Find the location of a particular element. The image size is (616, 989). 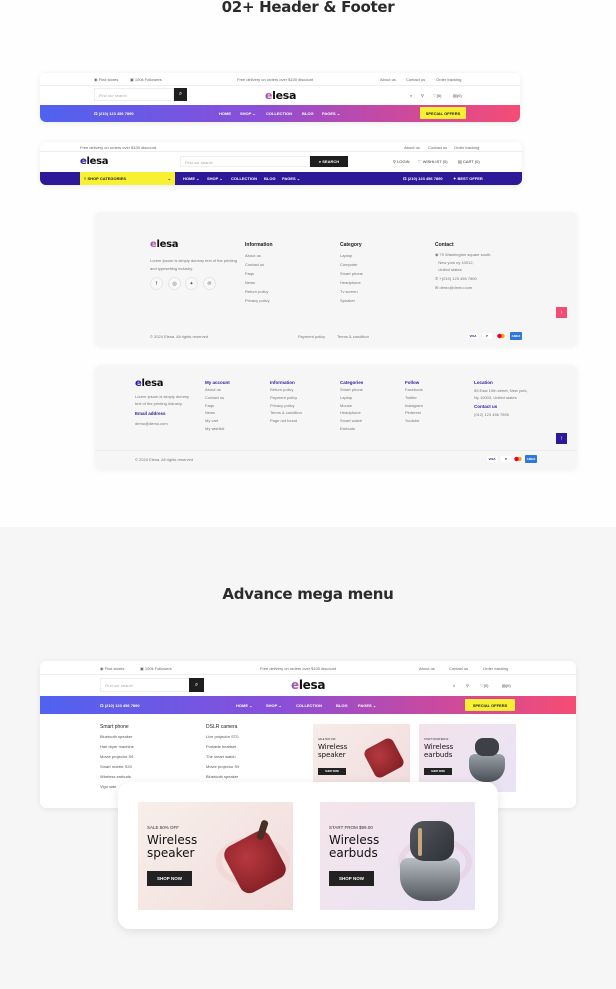

list-item: About us is located at coordinates (259, 255).